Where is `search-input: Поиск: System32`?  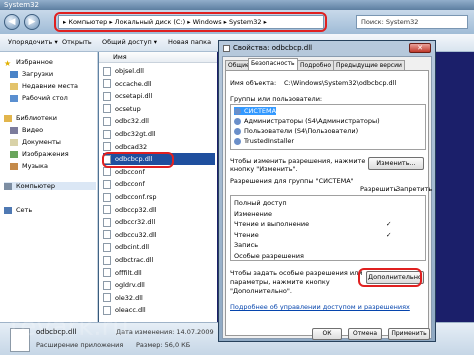 search-input: Поиск: System32 is located at coordinates (412, 22).